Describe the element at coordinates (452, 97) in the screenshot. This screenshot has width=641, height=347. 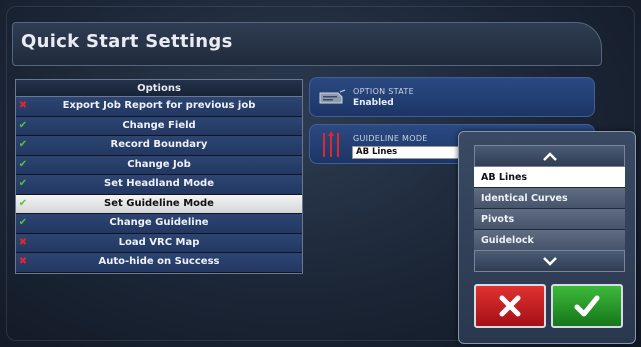
I see `option-state-panel: OPTION STATE Enabled` at that location.